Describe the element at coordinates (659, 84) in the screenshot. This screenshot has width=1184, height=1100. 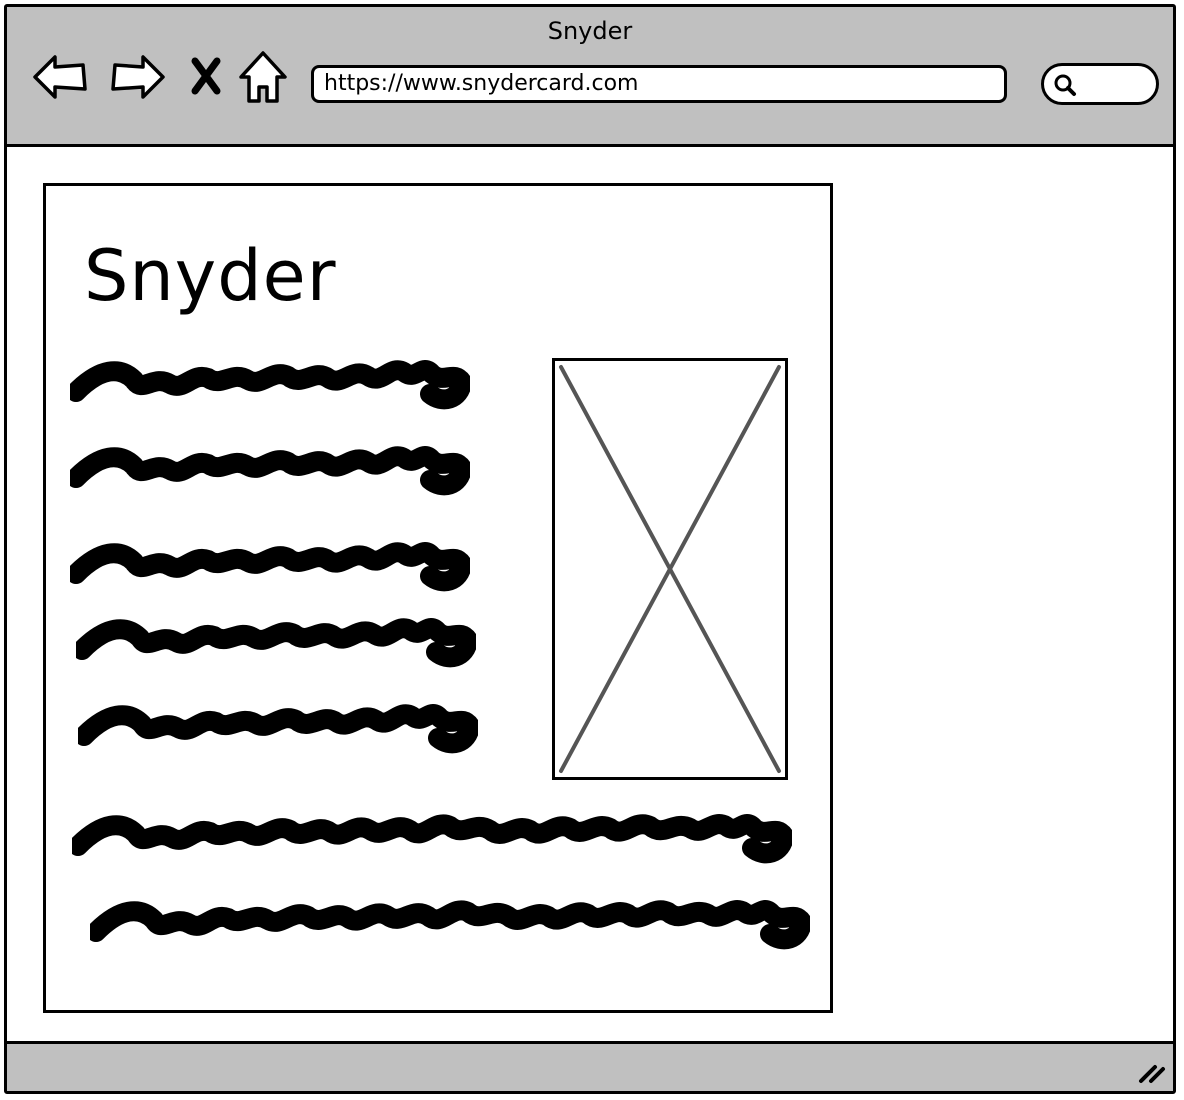
I see `url-bar: https://www.snydercard.com` at that location.